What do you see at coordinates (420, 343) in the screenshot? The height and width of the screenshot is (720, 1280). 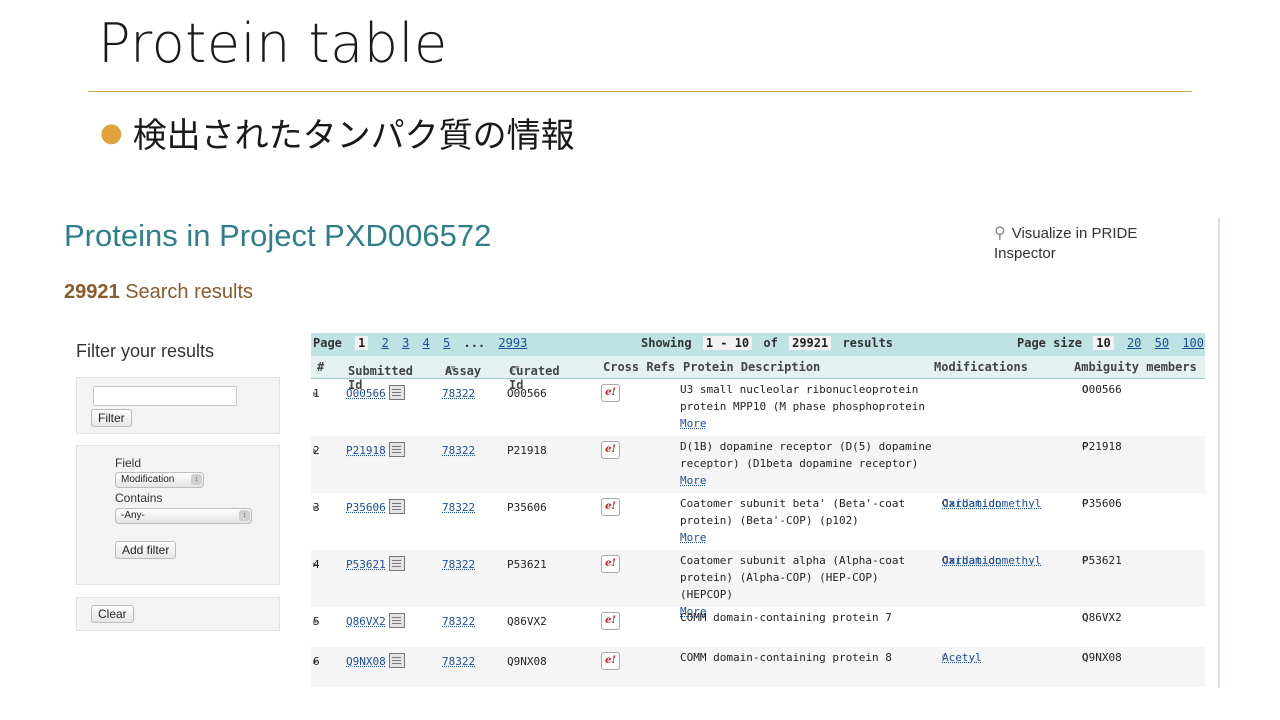 I see `pager-pages: Page 1 2 3 4 5 ... 2993` at bounding box center [420, 343].